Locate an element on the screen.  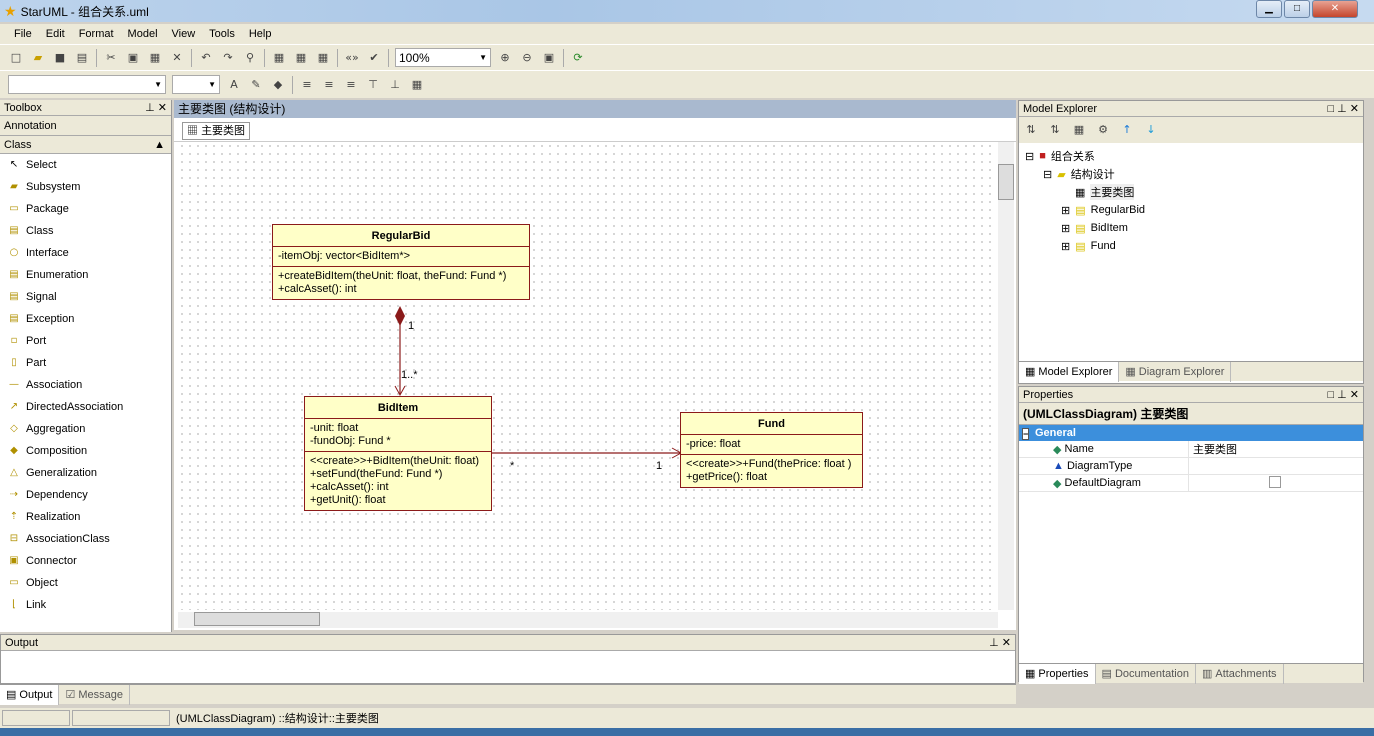
vertical-scrollbar is located at coordinates (1006, 376).